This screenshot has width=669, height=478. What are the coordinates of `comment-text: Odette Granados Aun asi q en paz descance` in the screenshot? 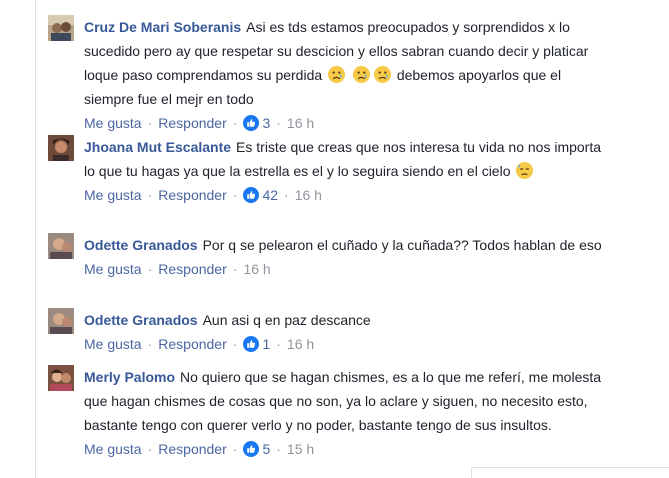 It's located at (345, 320).